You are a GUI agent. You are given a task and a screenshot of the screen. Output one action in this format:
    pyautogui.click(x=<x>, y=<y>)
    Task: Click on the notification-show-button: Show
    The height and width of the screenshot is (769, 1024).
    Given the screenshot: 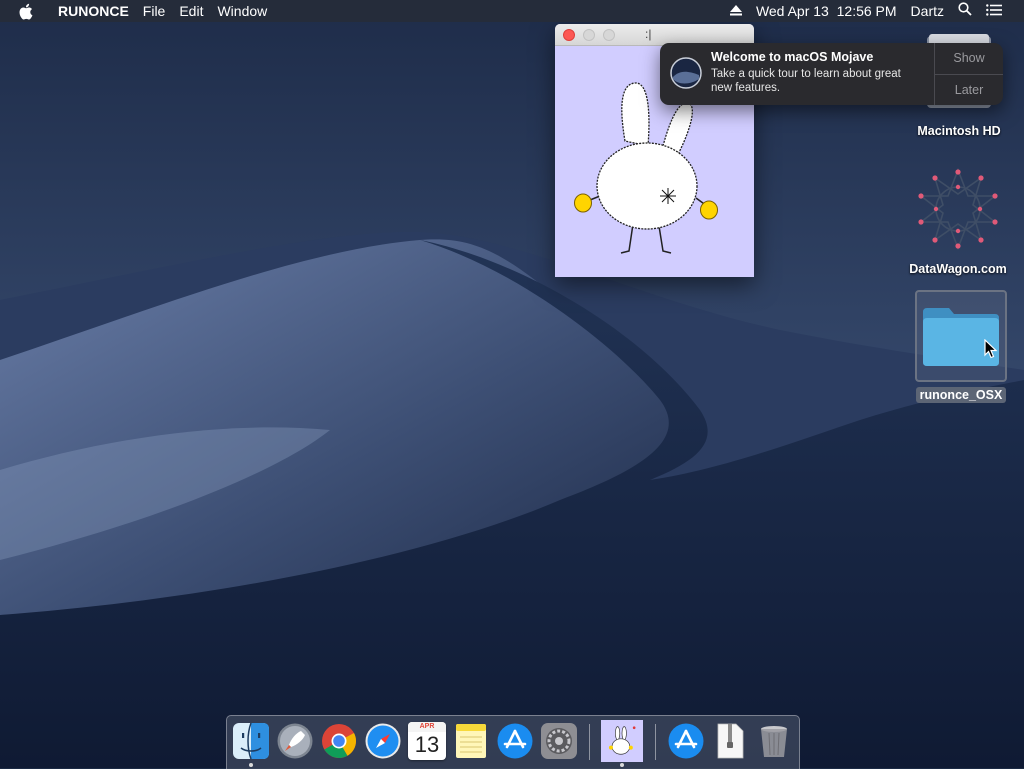 What is the action you would take?
    pyautogui.click(x=969, y=59)
    